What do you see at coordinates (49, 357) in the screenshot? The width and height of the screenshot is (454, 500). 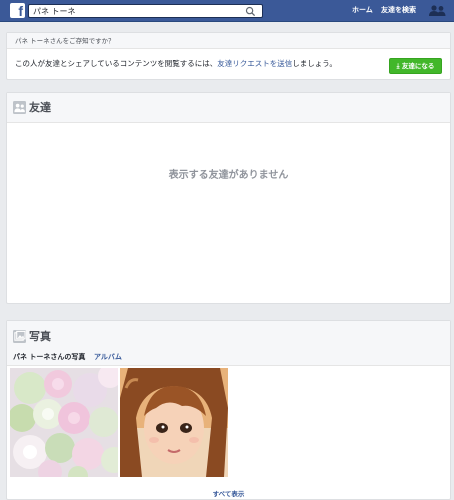 I see `tab-user-photos: パネ トーネさんの写真` at bounding box center [49, 357].